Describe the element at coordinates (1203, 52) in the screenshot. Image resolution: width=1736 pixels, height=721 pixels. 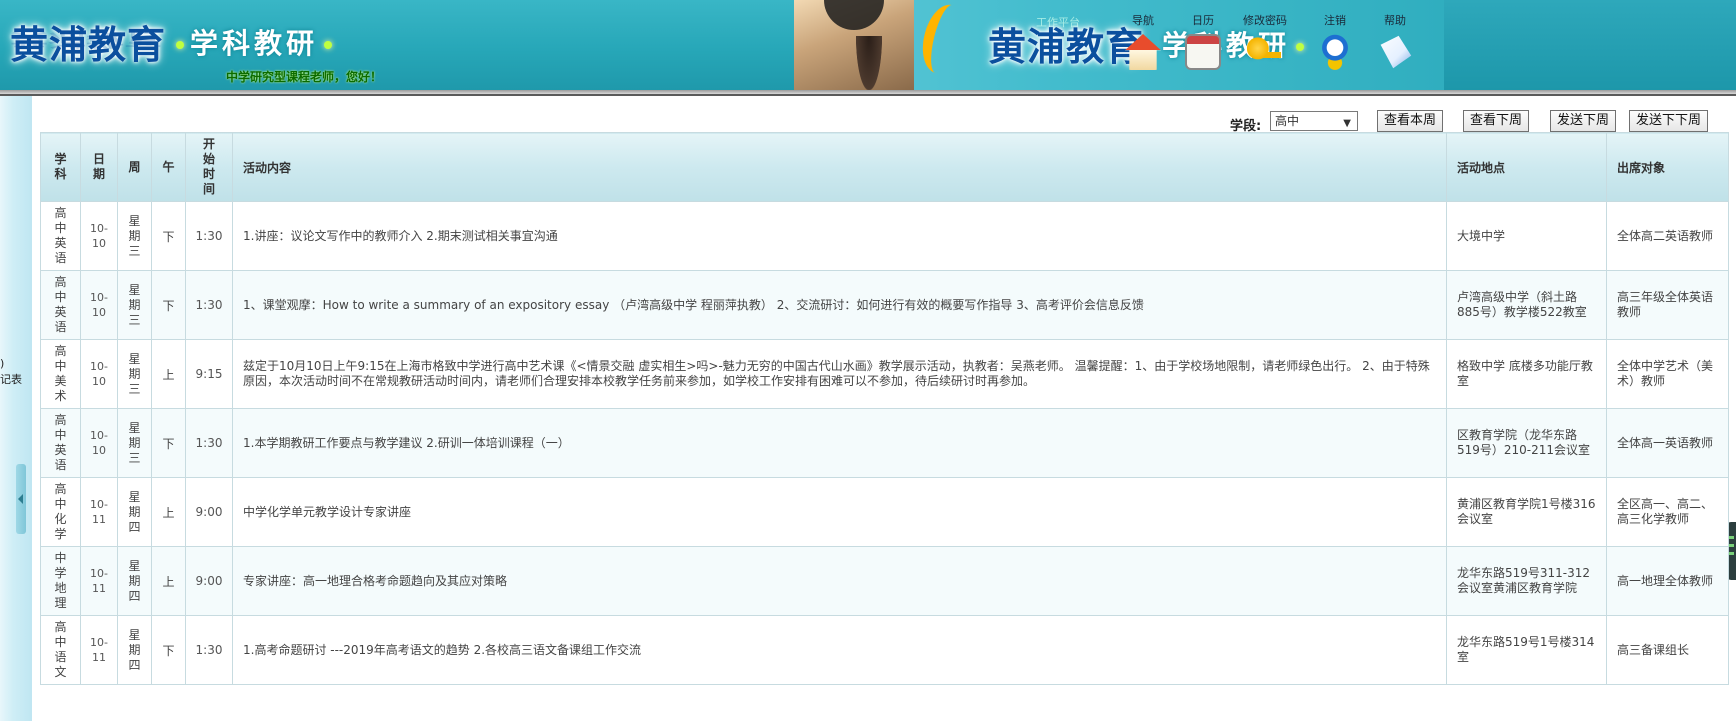
I see `calendar-icon` at that location.